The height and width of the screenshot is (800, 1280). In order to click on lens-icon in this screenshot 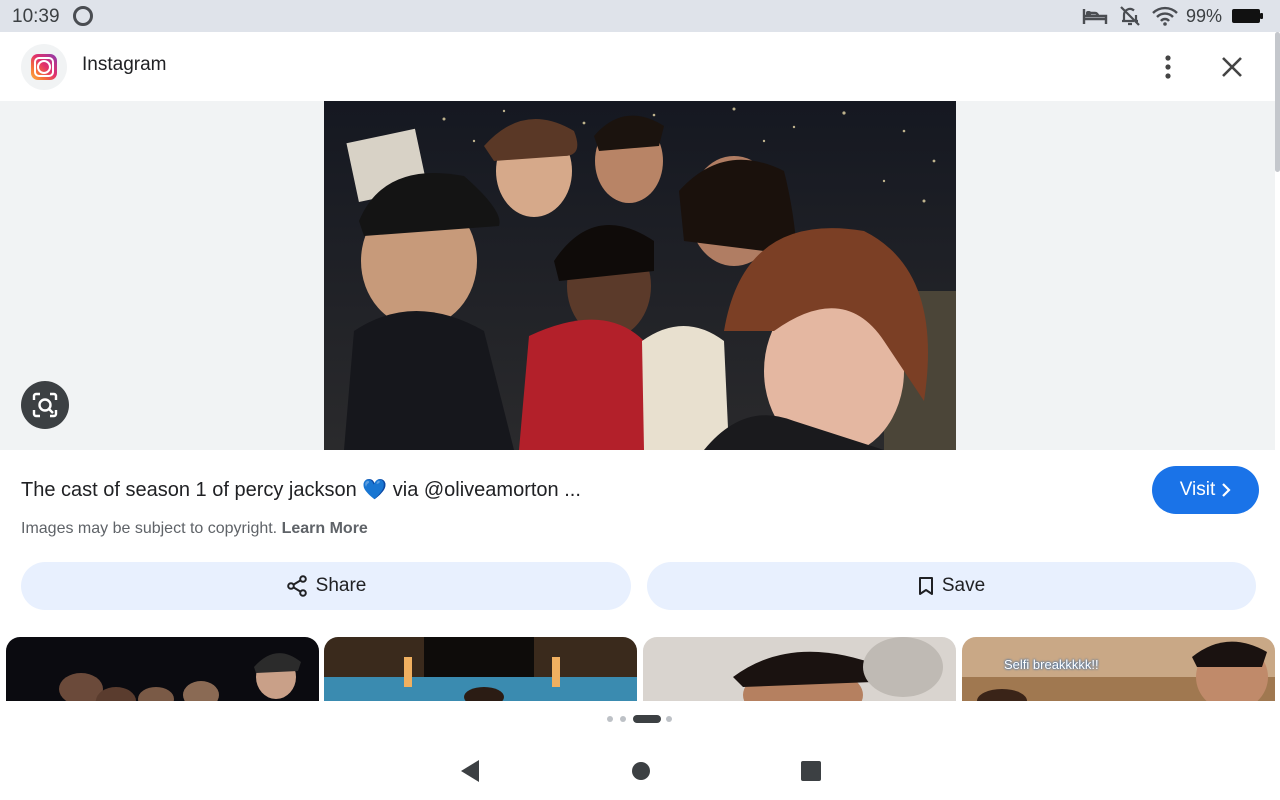, I will do `click(45, 405)`.